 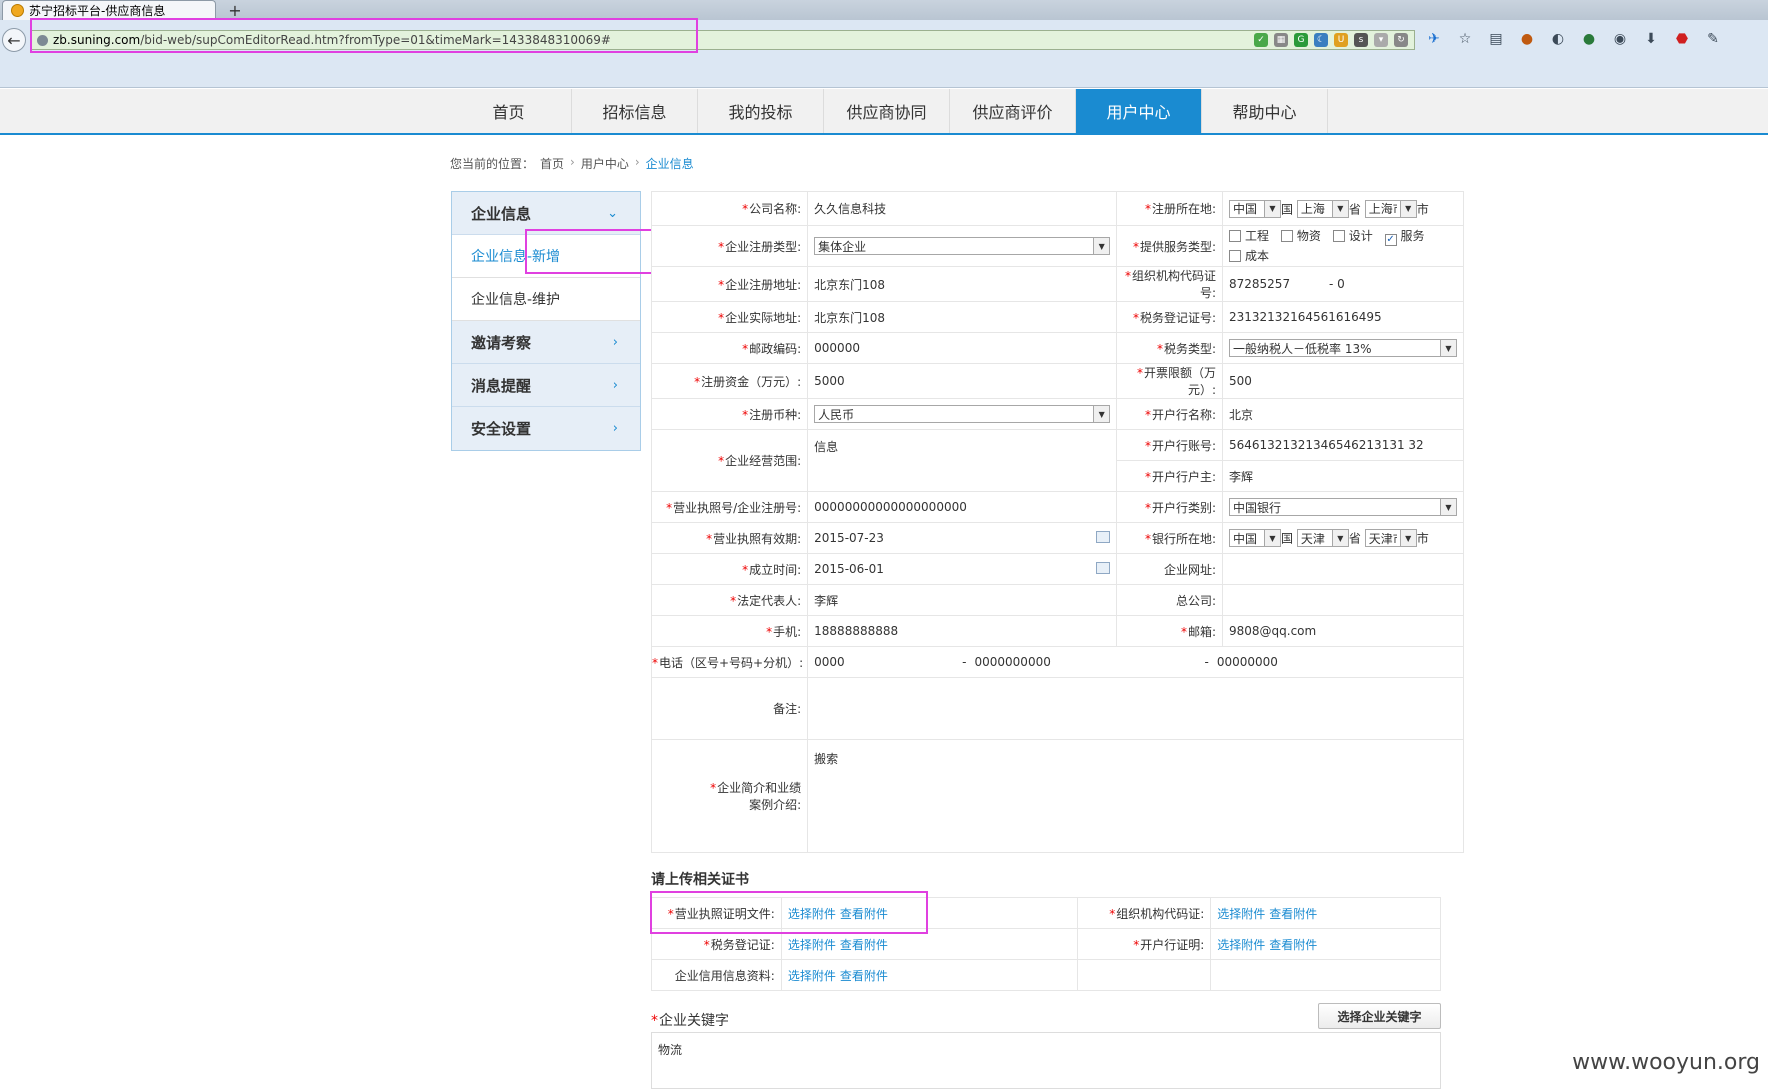 I want to click on reg-province-select: 上海 ▼, so click(x=1322, y=208).